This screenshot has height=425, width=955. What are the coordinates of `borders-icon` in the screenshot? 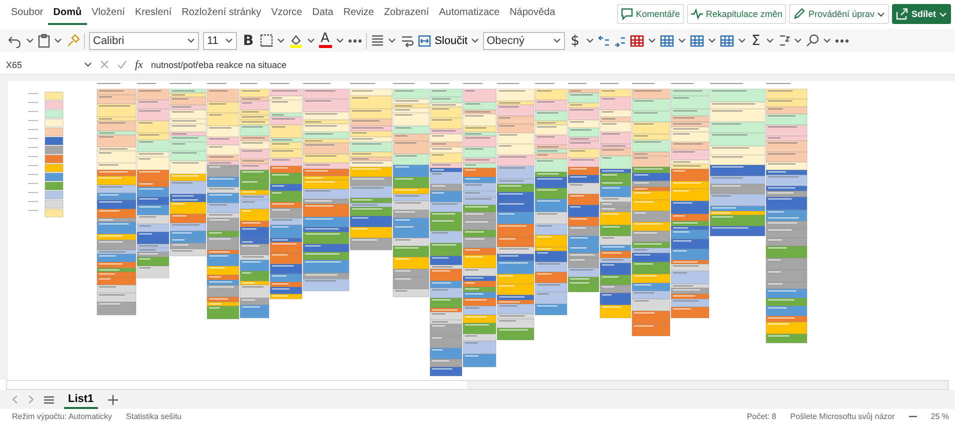 It's located at (266, 41).